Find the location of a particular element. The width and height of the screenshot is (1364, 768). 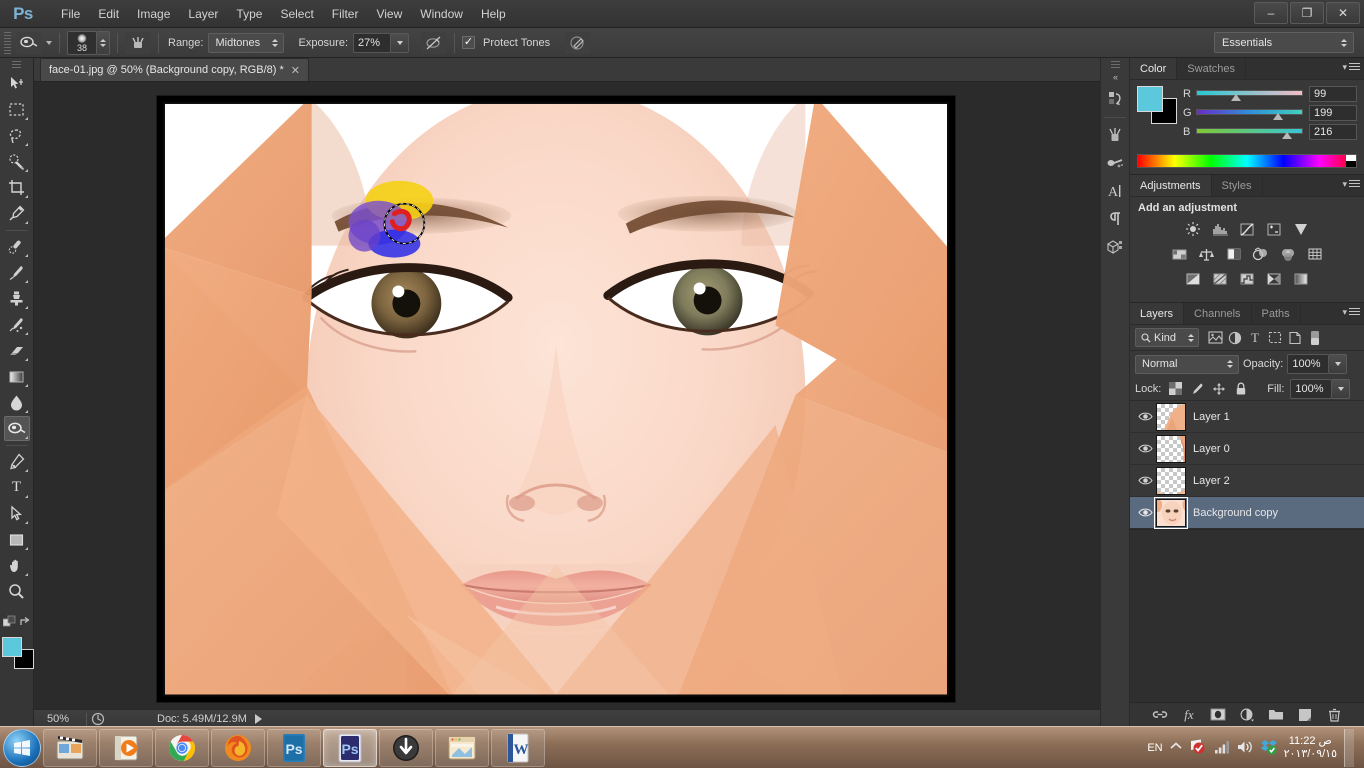

exposure-chevron-down-icon is located at coordinates (400, 42).